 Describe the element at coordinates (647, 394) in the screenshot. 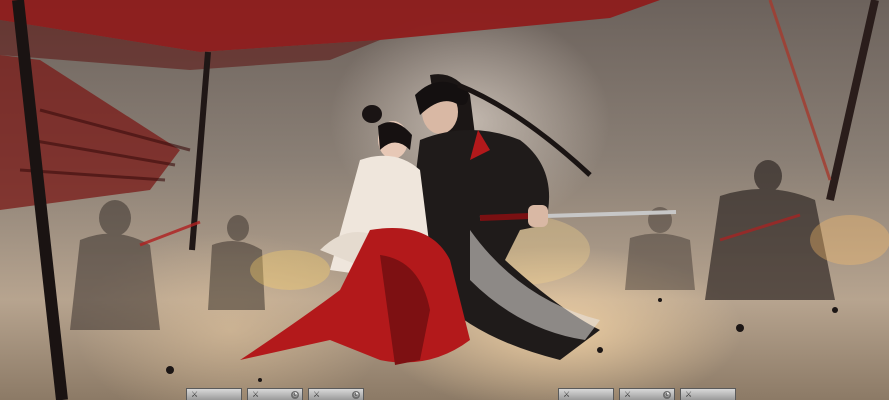

I see `skill-slot-5: ⚔ ◔` at that location.